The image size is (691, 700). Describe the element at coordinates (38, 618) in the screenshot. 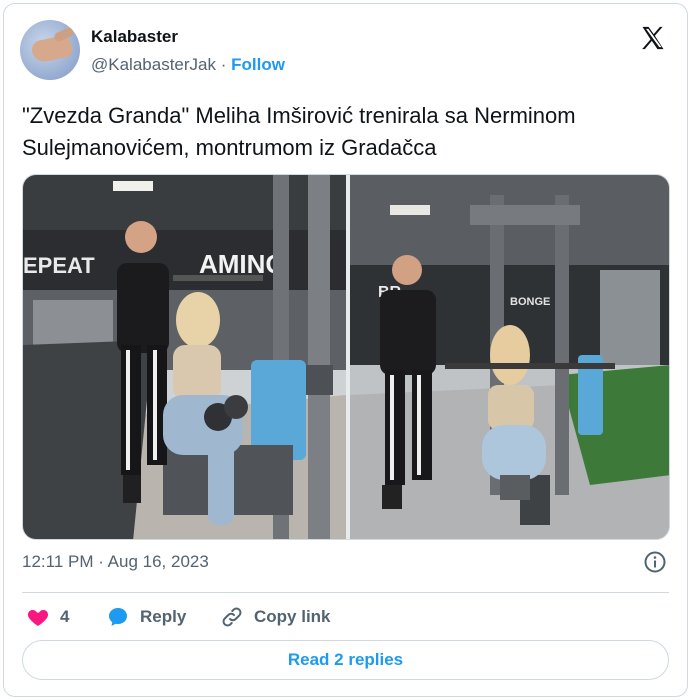

I see `heart-icon` at that location.